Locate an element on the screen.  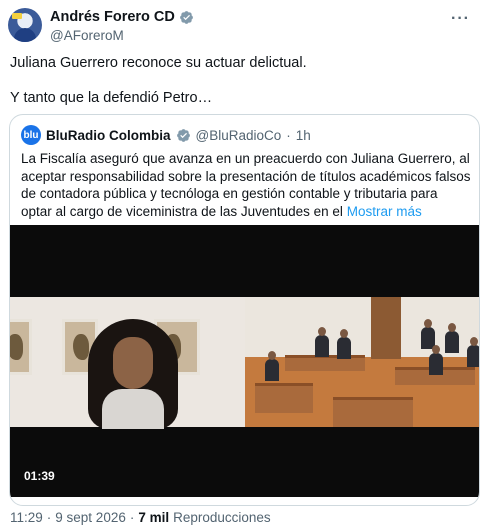
post-time: 11:29 is located at coordinates (26, 517).